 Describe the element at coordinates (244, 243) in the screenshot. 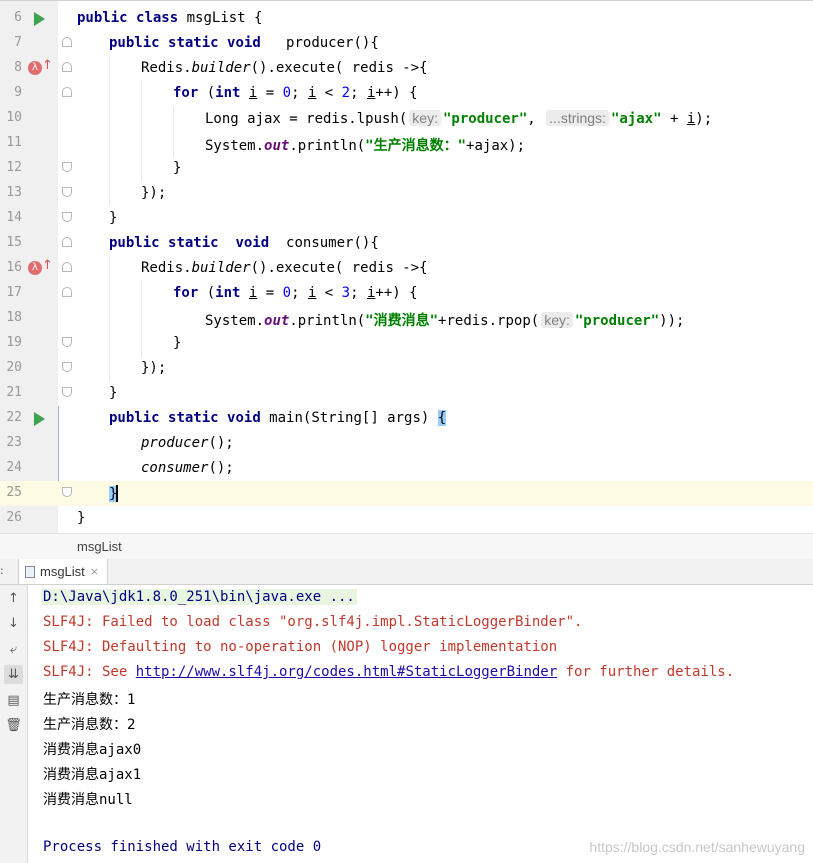

I see `code-text: public static void consumer(){` at that location.